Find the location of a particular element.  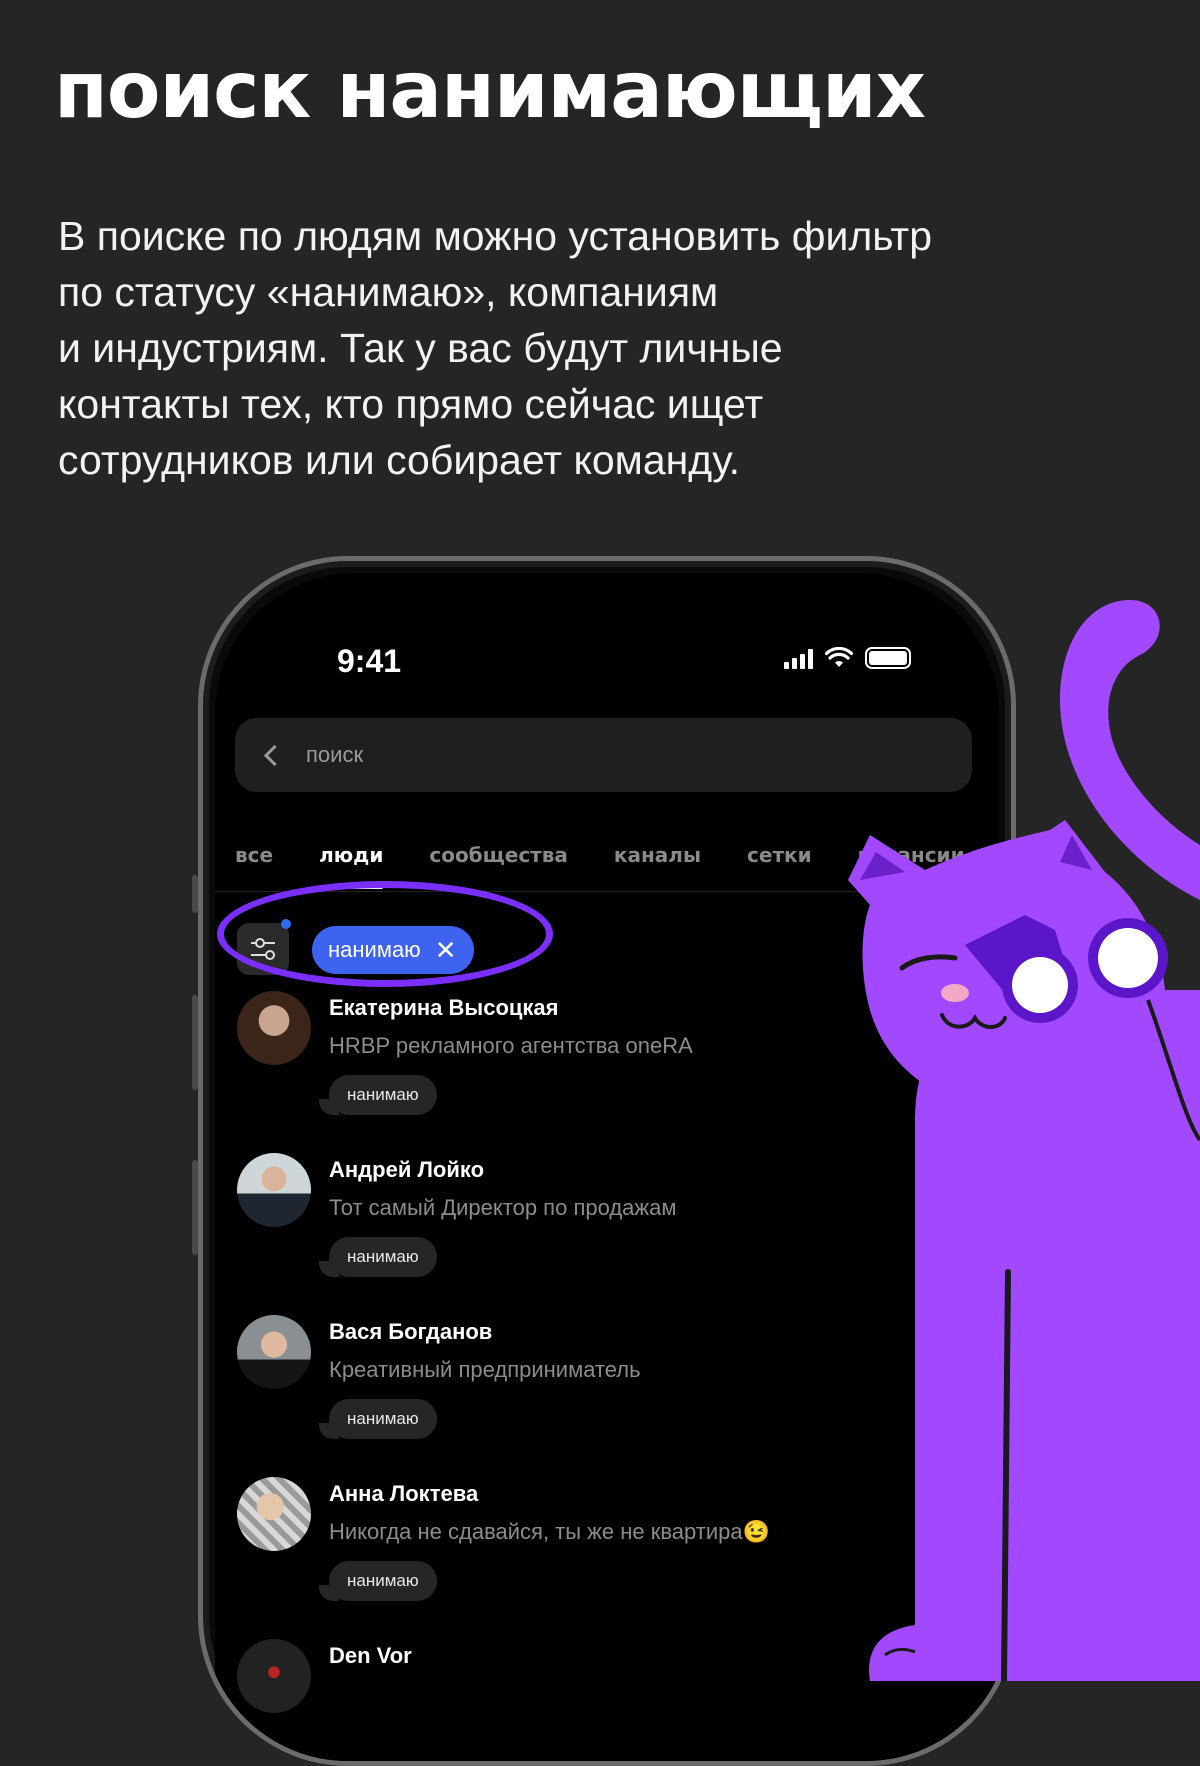

description-line: по статусу «нанимаю», компаниям is located at coordinates (388, 292).